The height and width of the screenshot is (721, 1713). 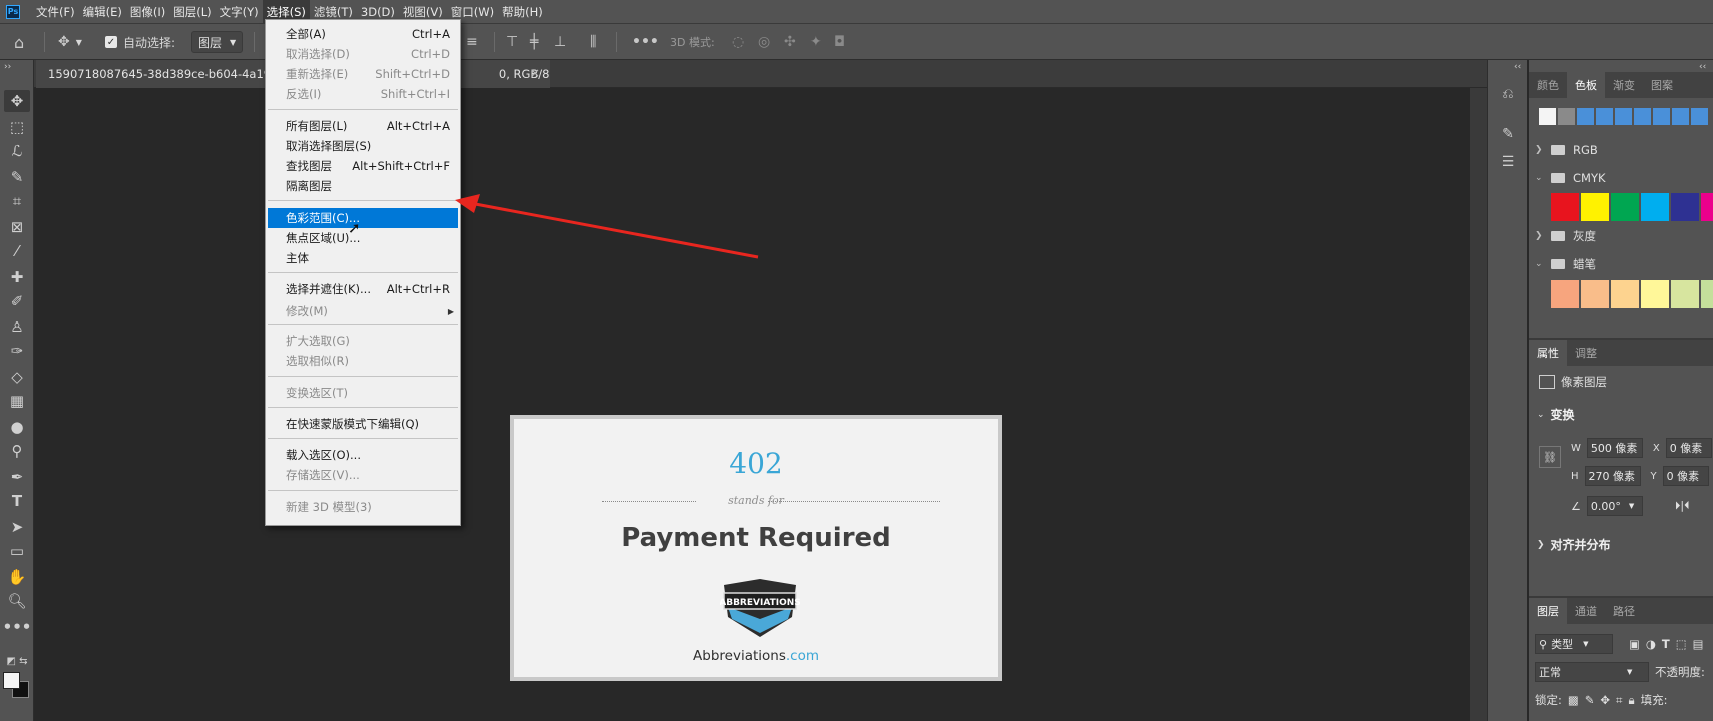 I want to click on roll-3d-icon: ◎, so click(x=764, y=42).